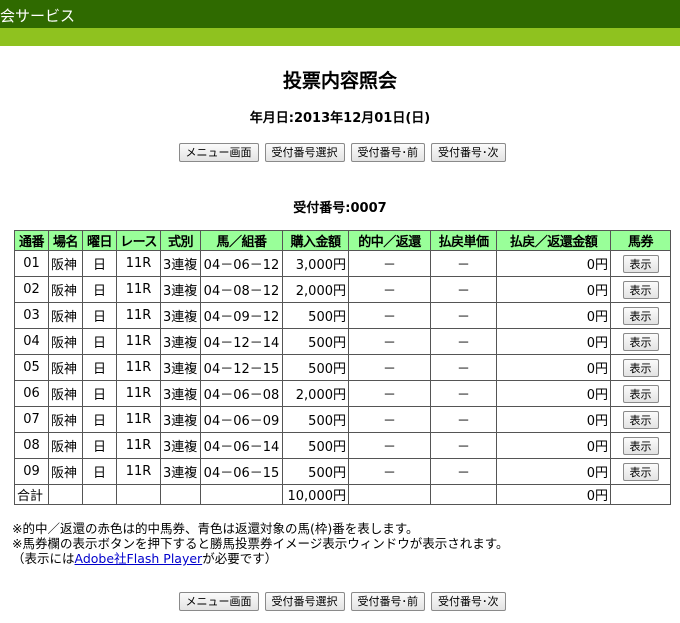 The image size is (680, 623). I want to click on cell-no: 06, so click(31, 393).